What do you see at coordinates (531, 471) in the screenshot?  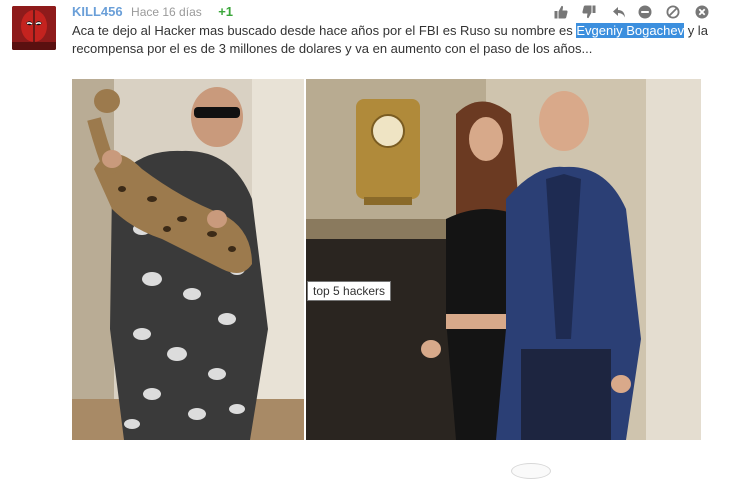 I see `scroll-hint` at bounding box center [531, 471].